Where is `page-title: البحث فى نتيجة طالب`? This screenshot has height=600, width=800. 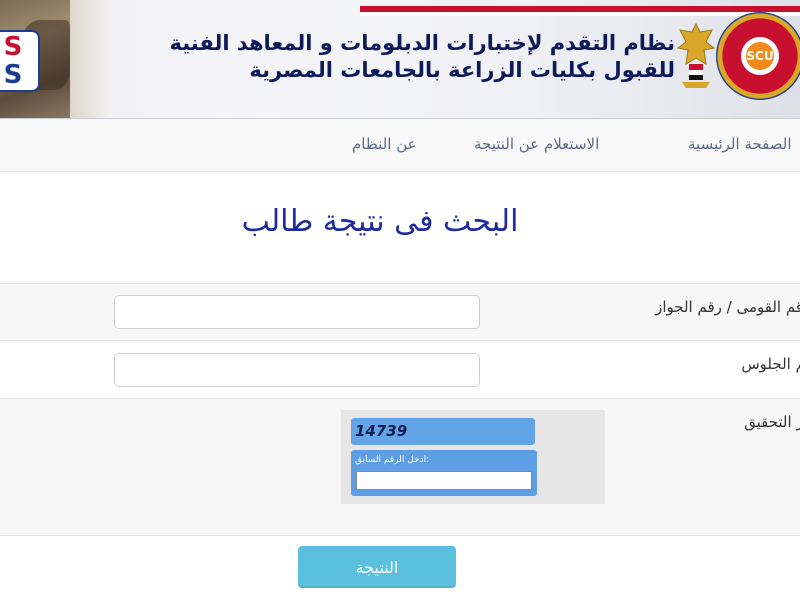
page-title: البحث فى نتيجة طالب is located at coordinates (380, 222).